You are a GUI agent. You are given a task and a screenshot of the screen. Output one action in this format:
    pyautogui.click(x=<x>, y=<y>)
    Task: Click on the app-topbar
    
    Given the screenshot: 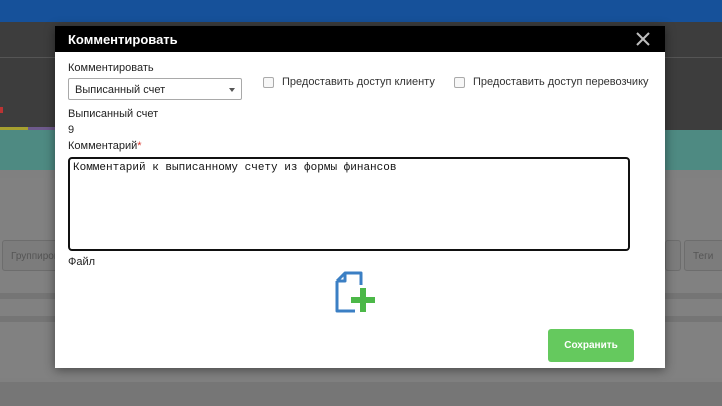 What is the action you would take?
    pyautogui.click(x=361, y=11)
    